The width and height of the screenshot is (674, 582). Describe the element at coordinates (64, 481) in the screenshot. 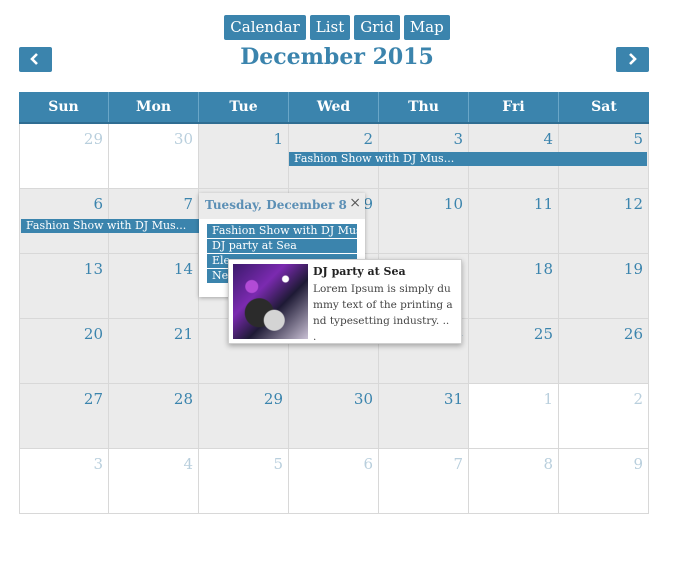

I see `day-cell: 3` at that location.